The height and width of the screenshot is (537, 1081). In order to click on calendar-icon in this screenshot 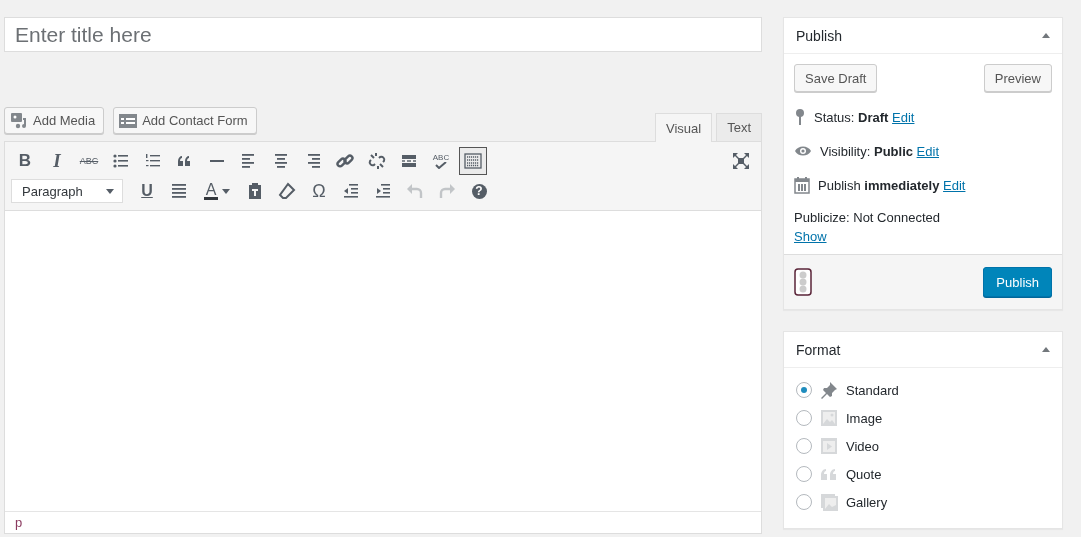, I will do `click(802, 185)`.